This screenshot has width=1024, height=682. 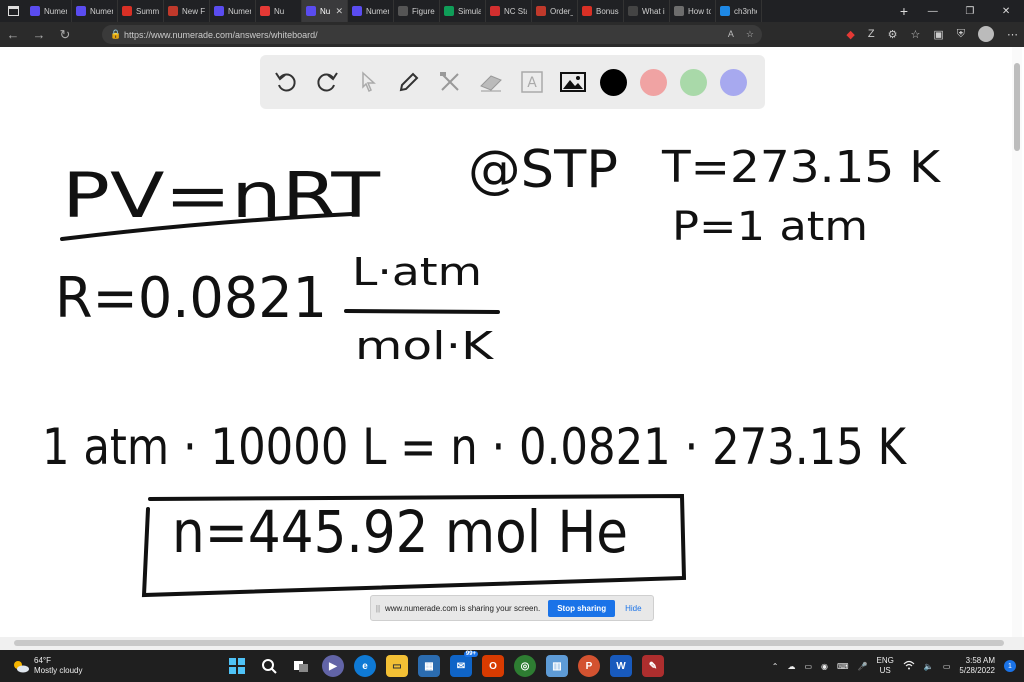 What do you see at coordinates (1010, 666) in the screenshot?
I see `notification-badge: 1` at bounding box center [1010, 666].